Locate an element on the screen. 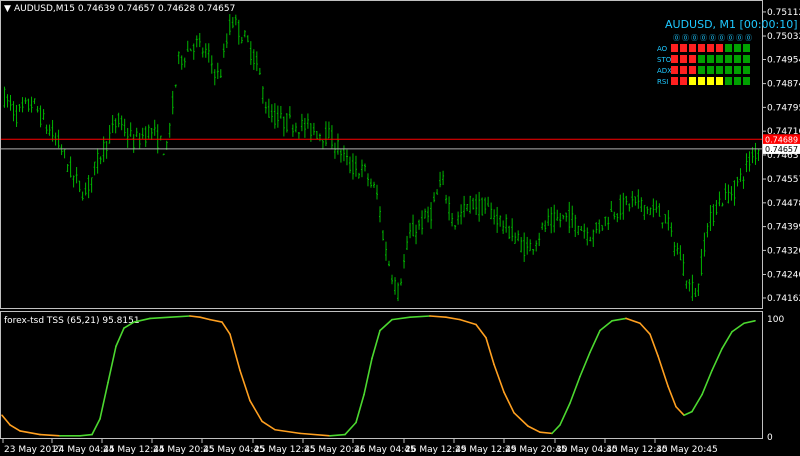  price-label: 0.74954 is located at coordinates (783, 61).